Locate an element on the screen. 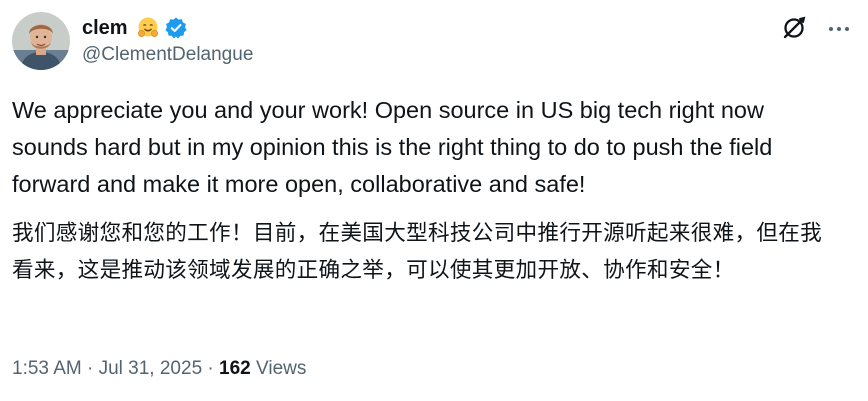 The height and width of the screenshot is (401, 868). tweet-meta: 1:53 AM · Jul 31, 2025 · 162 Views is located at coordinates (159, 369).